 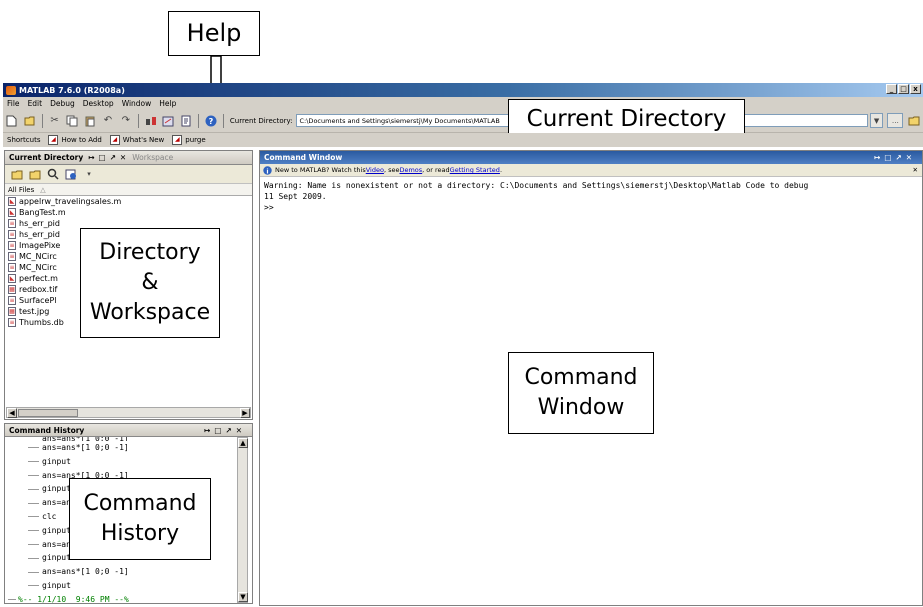 I want to click on cut-icon: ✂, so click(x=55, y=121).